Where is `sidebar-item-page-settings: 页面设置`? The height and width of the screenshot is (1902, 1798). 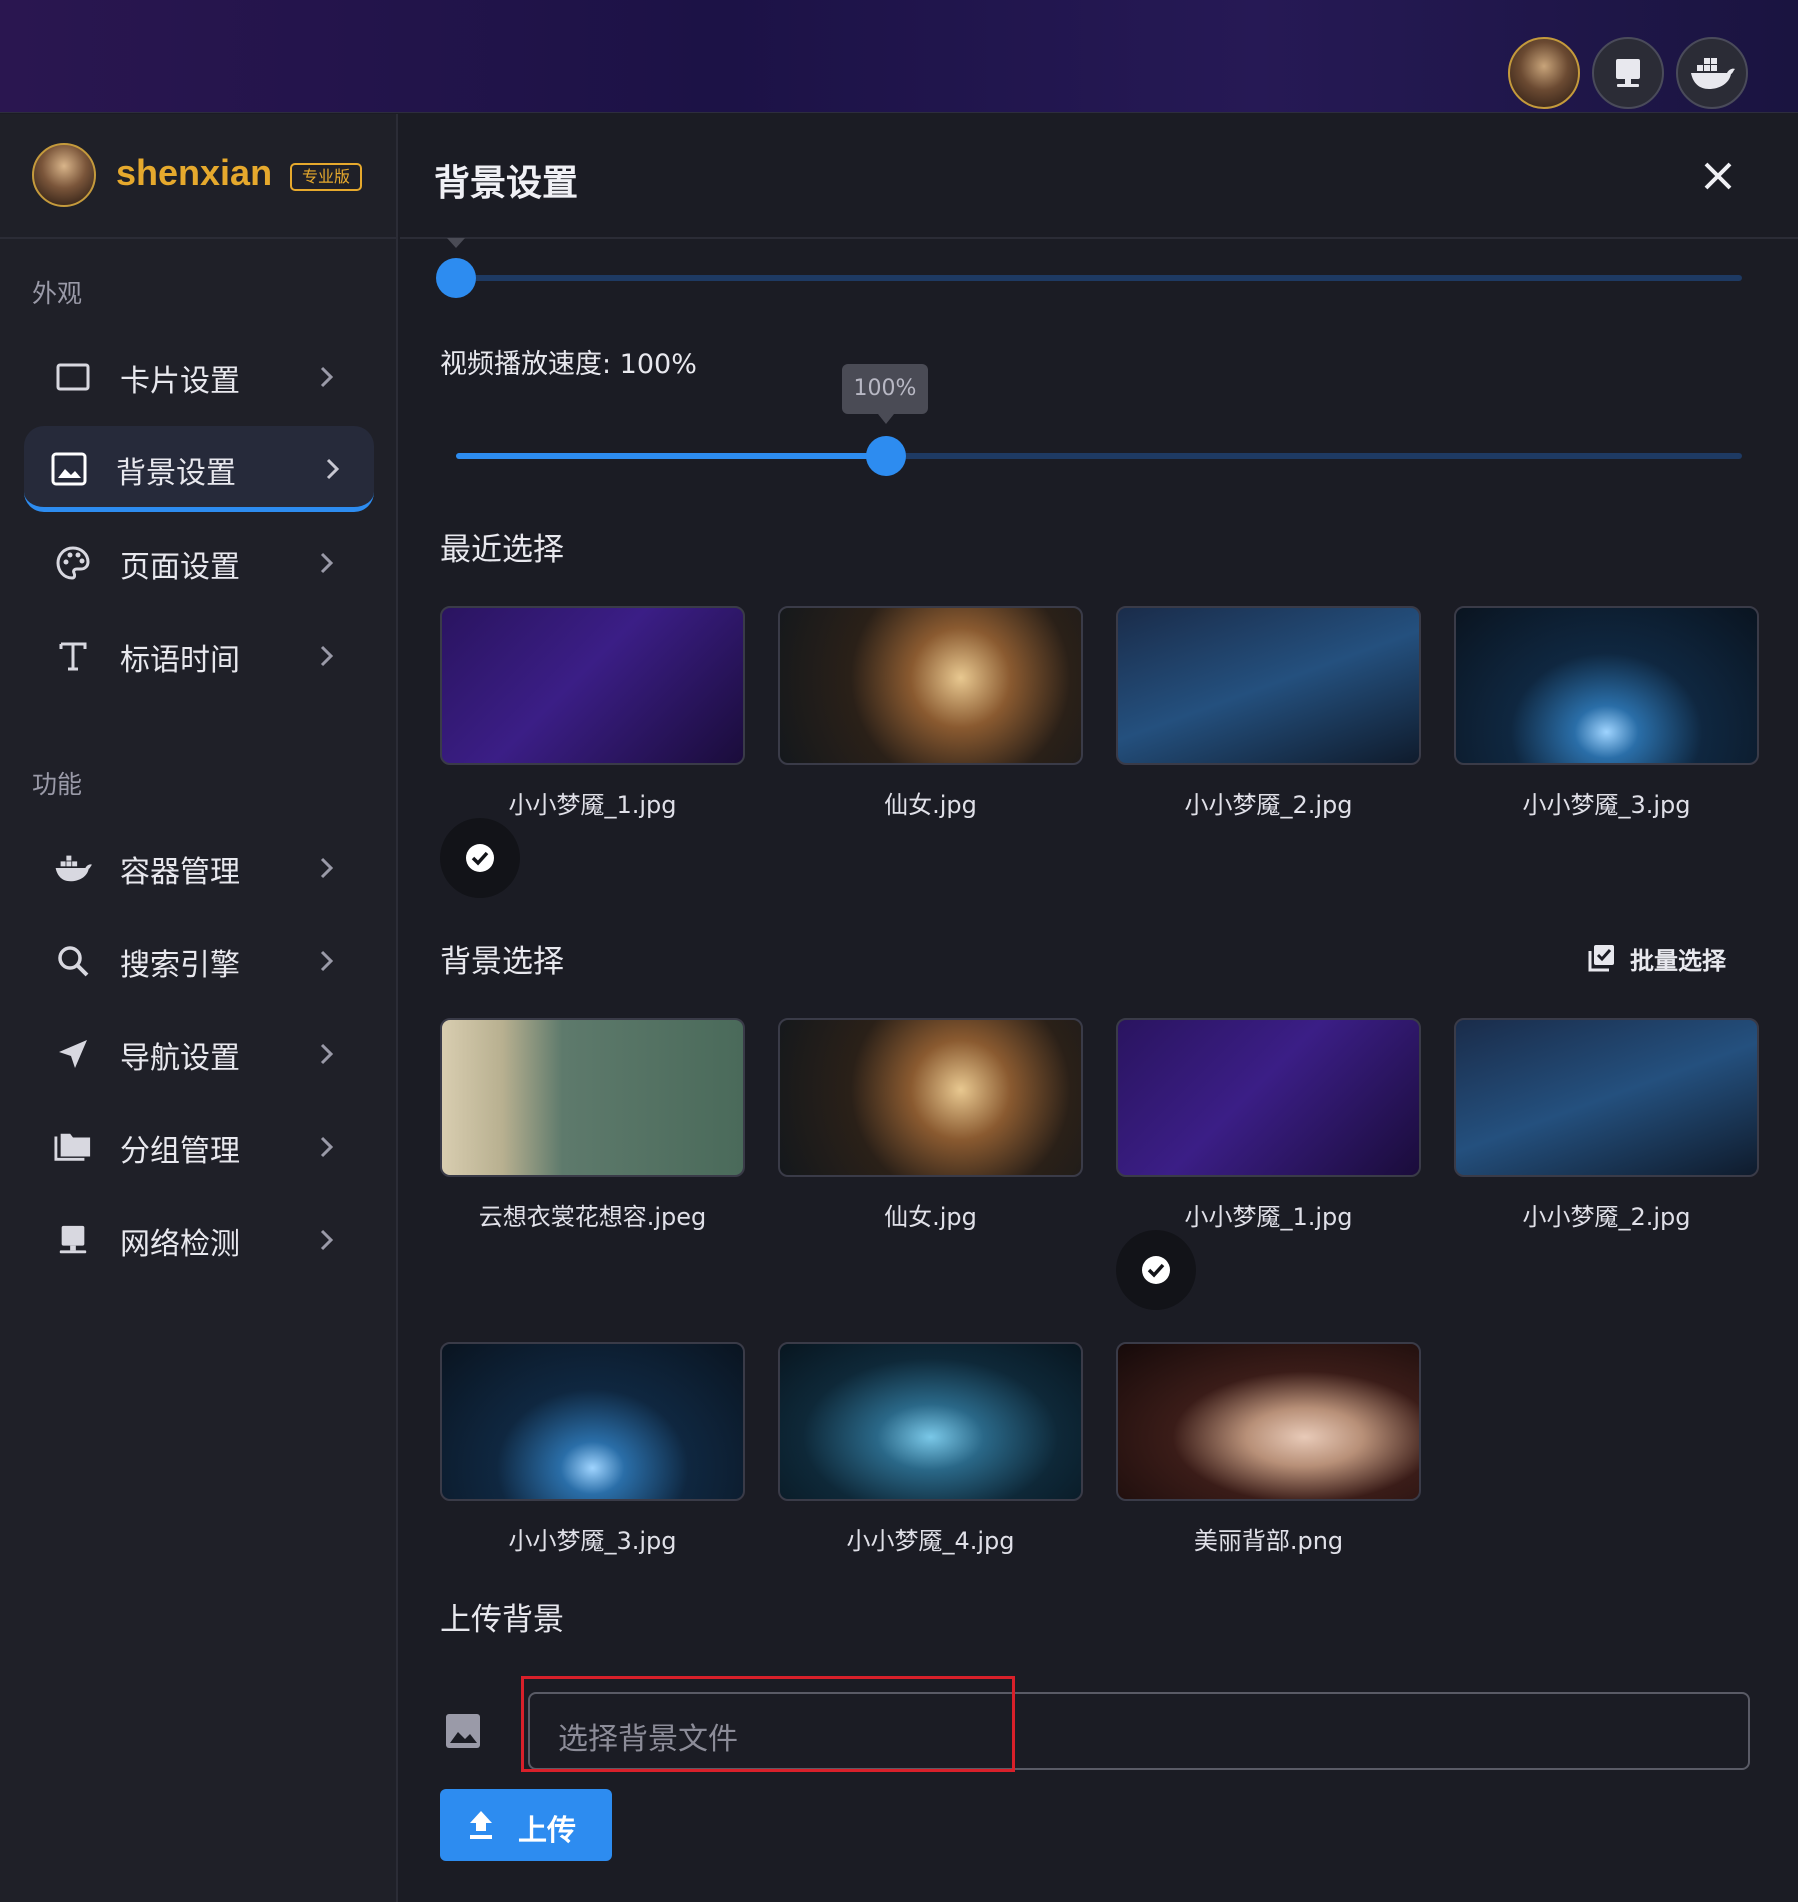
sidebar-item-page-settings: 页面设置 is located at coordinates (199, 563).